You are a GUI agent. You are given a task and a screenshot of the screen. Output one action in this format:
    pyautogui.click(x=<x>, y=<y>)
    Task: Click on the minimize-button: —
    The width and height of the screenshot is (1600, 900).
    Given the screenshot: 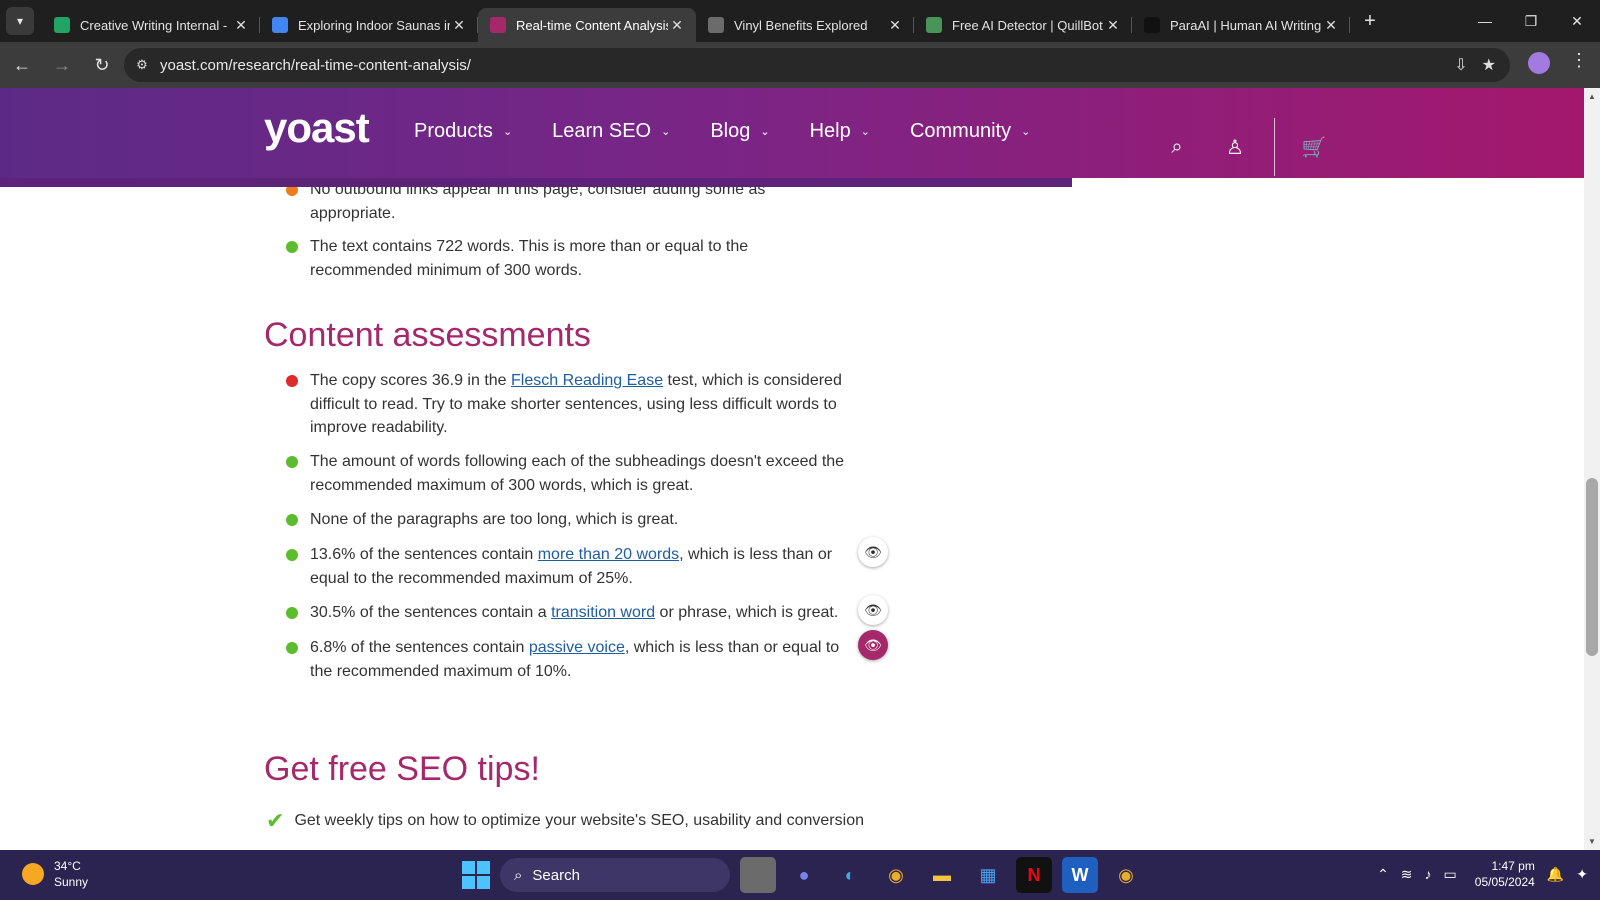 What is the action you would take?
    pyautogui.click(x=1485, y=21)
    